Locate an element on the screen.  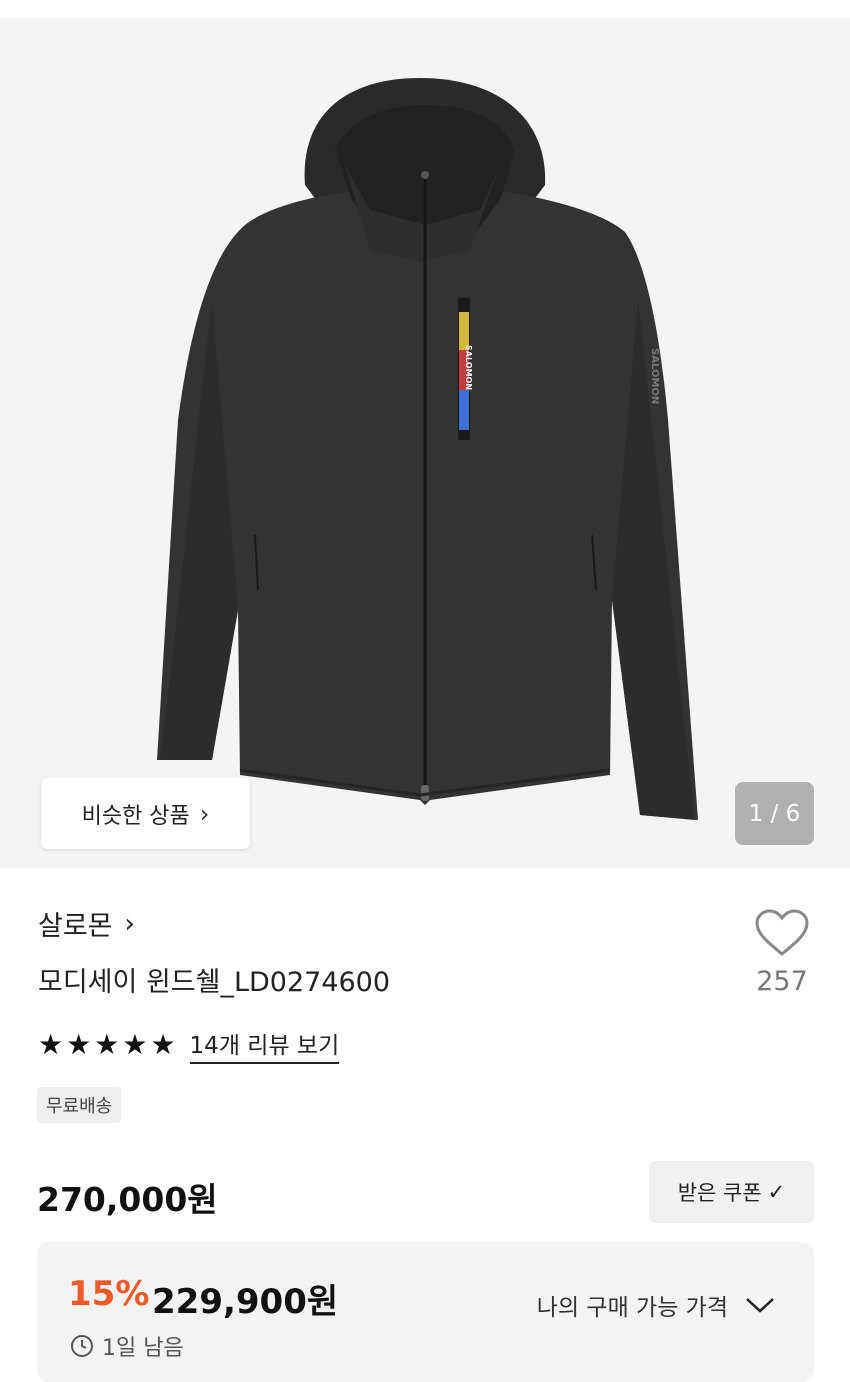
time-remaining-label: 1일 남음 is located at coordinates (143, 1348).